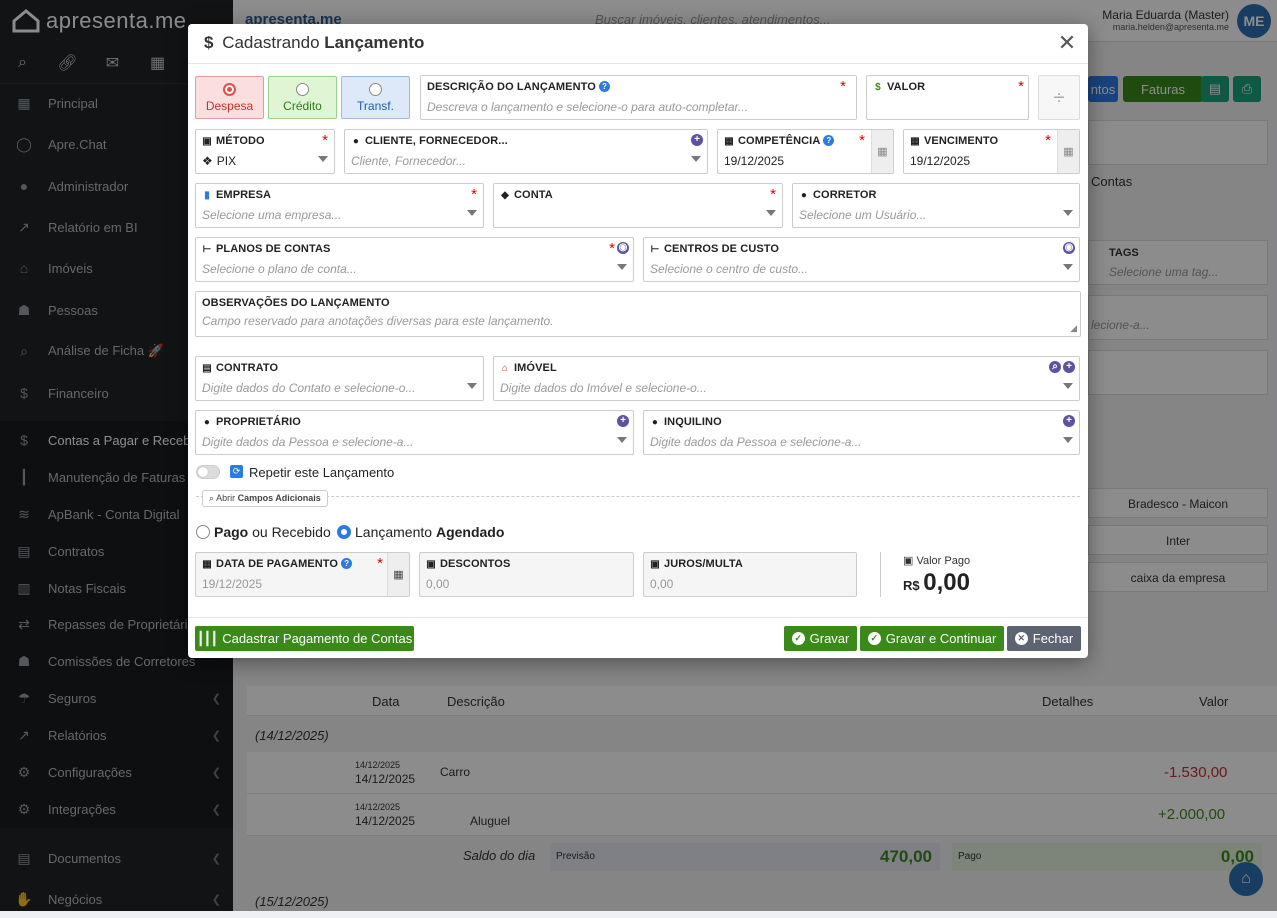  What do you see at coordinates (207, 368) in the screenshot?
I see `contract-icon: ▤` at bounding box center [207, 368].